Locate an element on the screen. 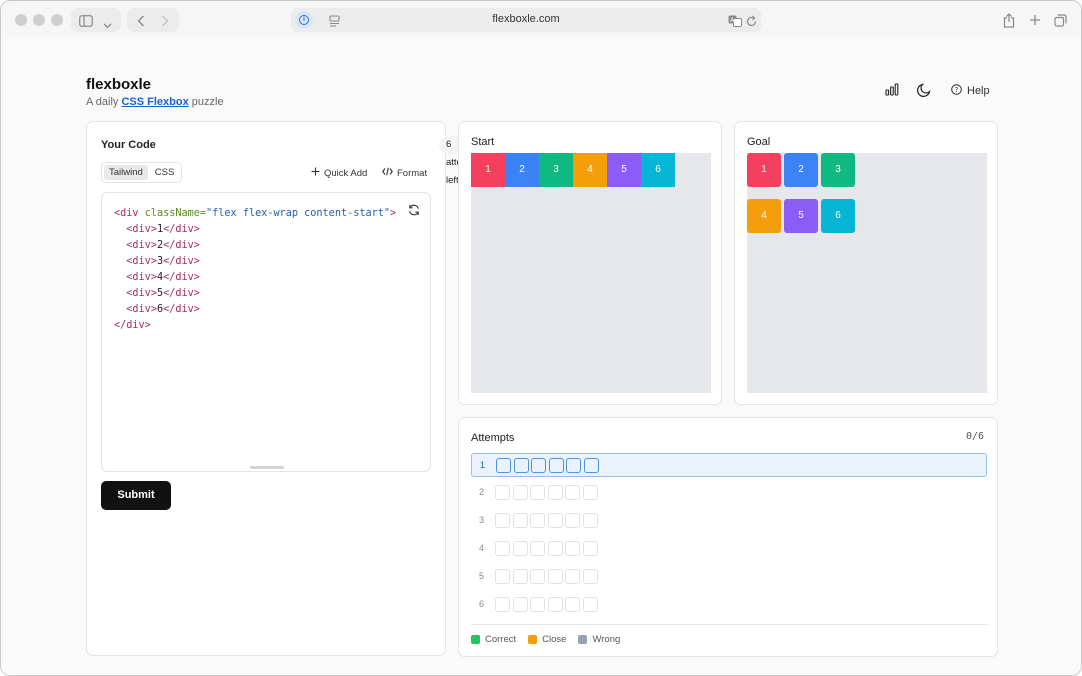  back-icon is located at coordinates (141, 23).